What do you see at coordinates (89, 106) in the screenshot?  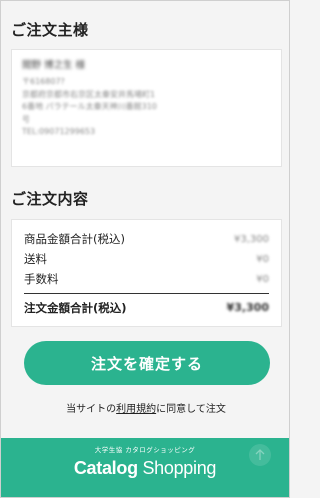 I see `orderer-address-line2: 6番地 パラテール太秦天神川番館310` at bounding box center [89, 106].